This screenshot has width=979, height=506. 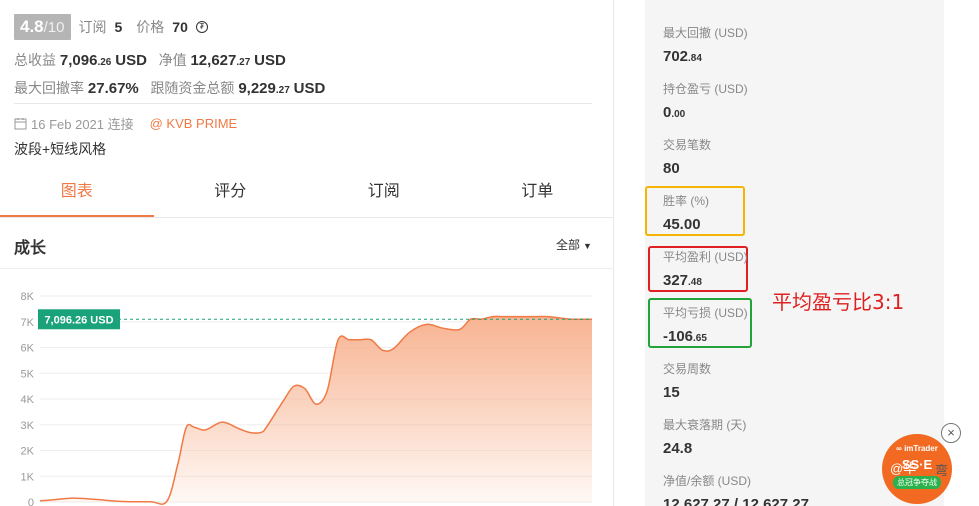 I want to click on profit-loss-ratio-annotation: 平均盈亏比3:1, so click(x=838, y=302).